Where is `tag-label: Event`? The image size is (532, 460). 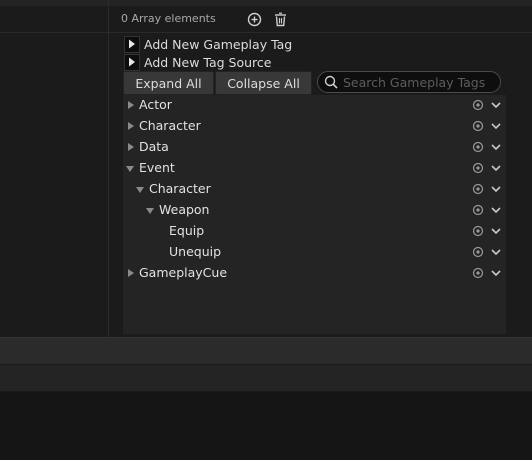
tag-label: Event is located at coordinates (157, 167).